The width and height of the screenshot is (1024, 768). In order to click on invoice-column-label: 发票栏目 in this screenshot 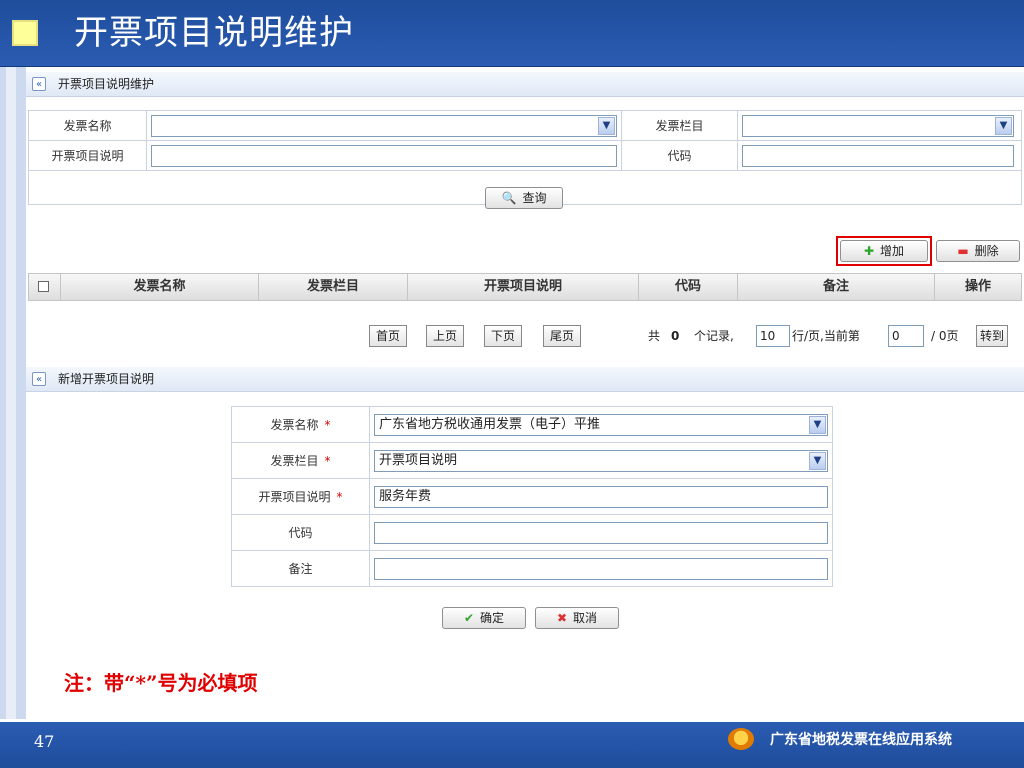, I will do `click(679, 125)`.